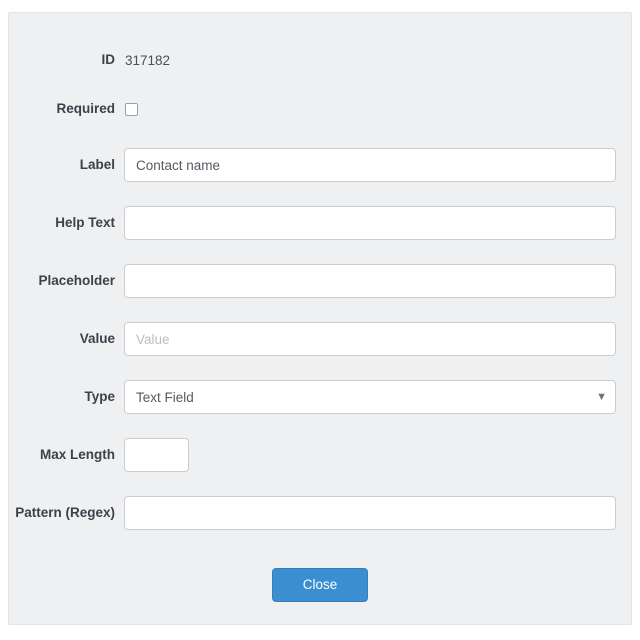  I want to click on form-row-value: Value, so click(320, 339).